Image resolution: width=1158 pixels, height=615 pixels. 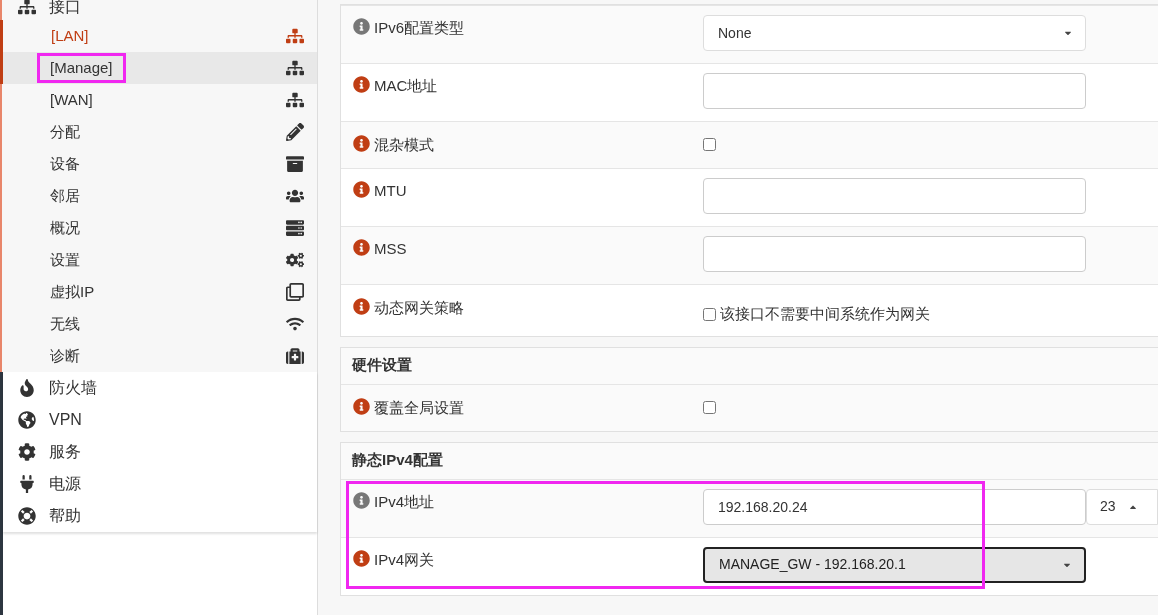 What do you see at coordinates (295, 356) in the screenshot?
I see `medkit-icon` at bounding box center [295, 356].